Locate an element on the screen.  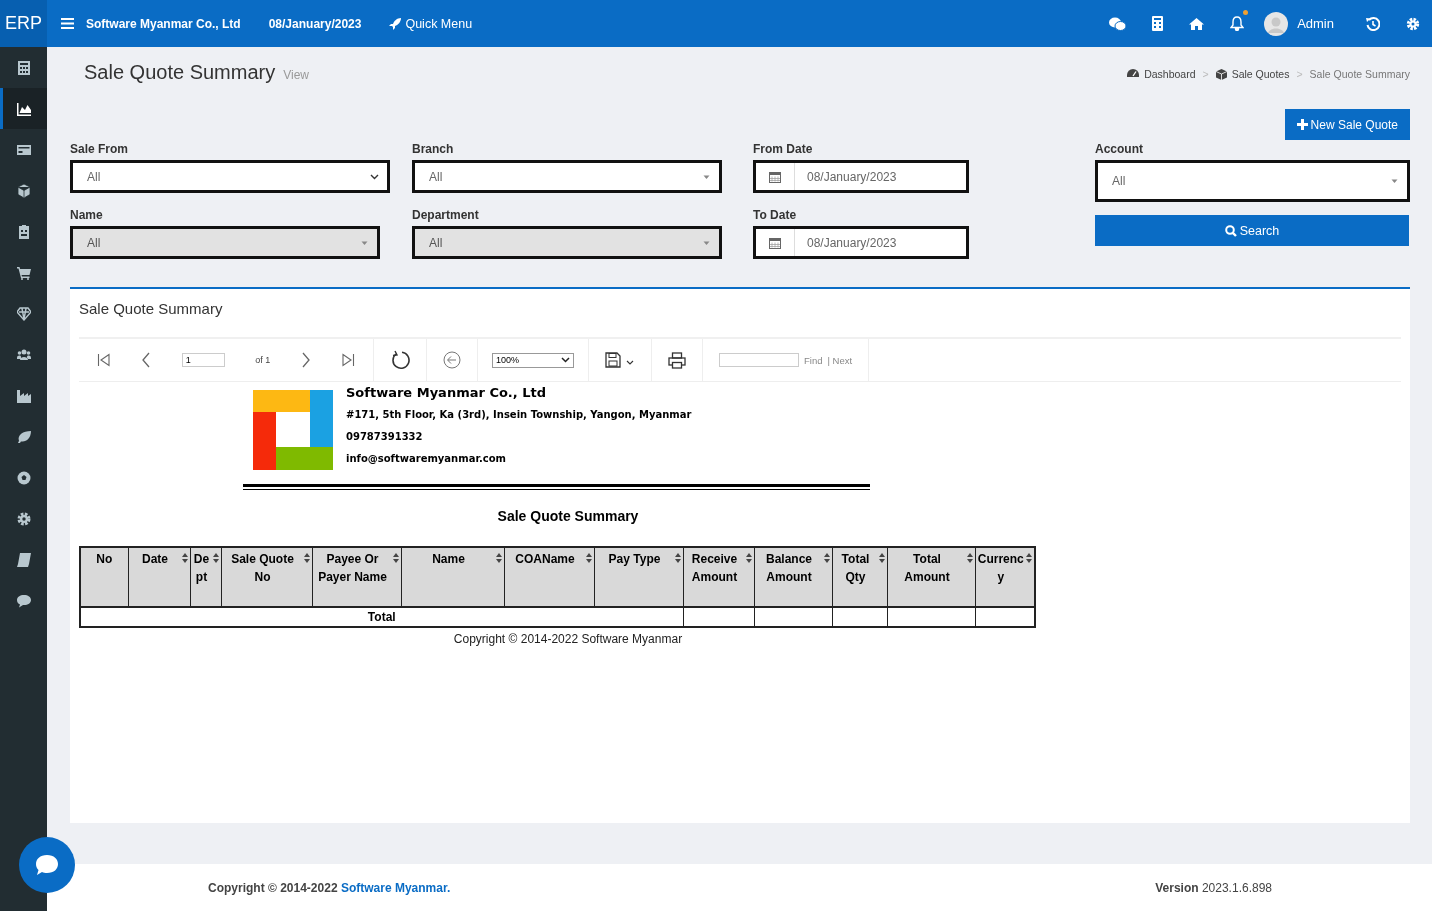
avatar-icon is located at coordinates (1276, 23).